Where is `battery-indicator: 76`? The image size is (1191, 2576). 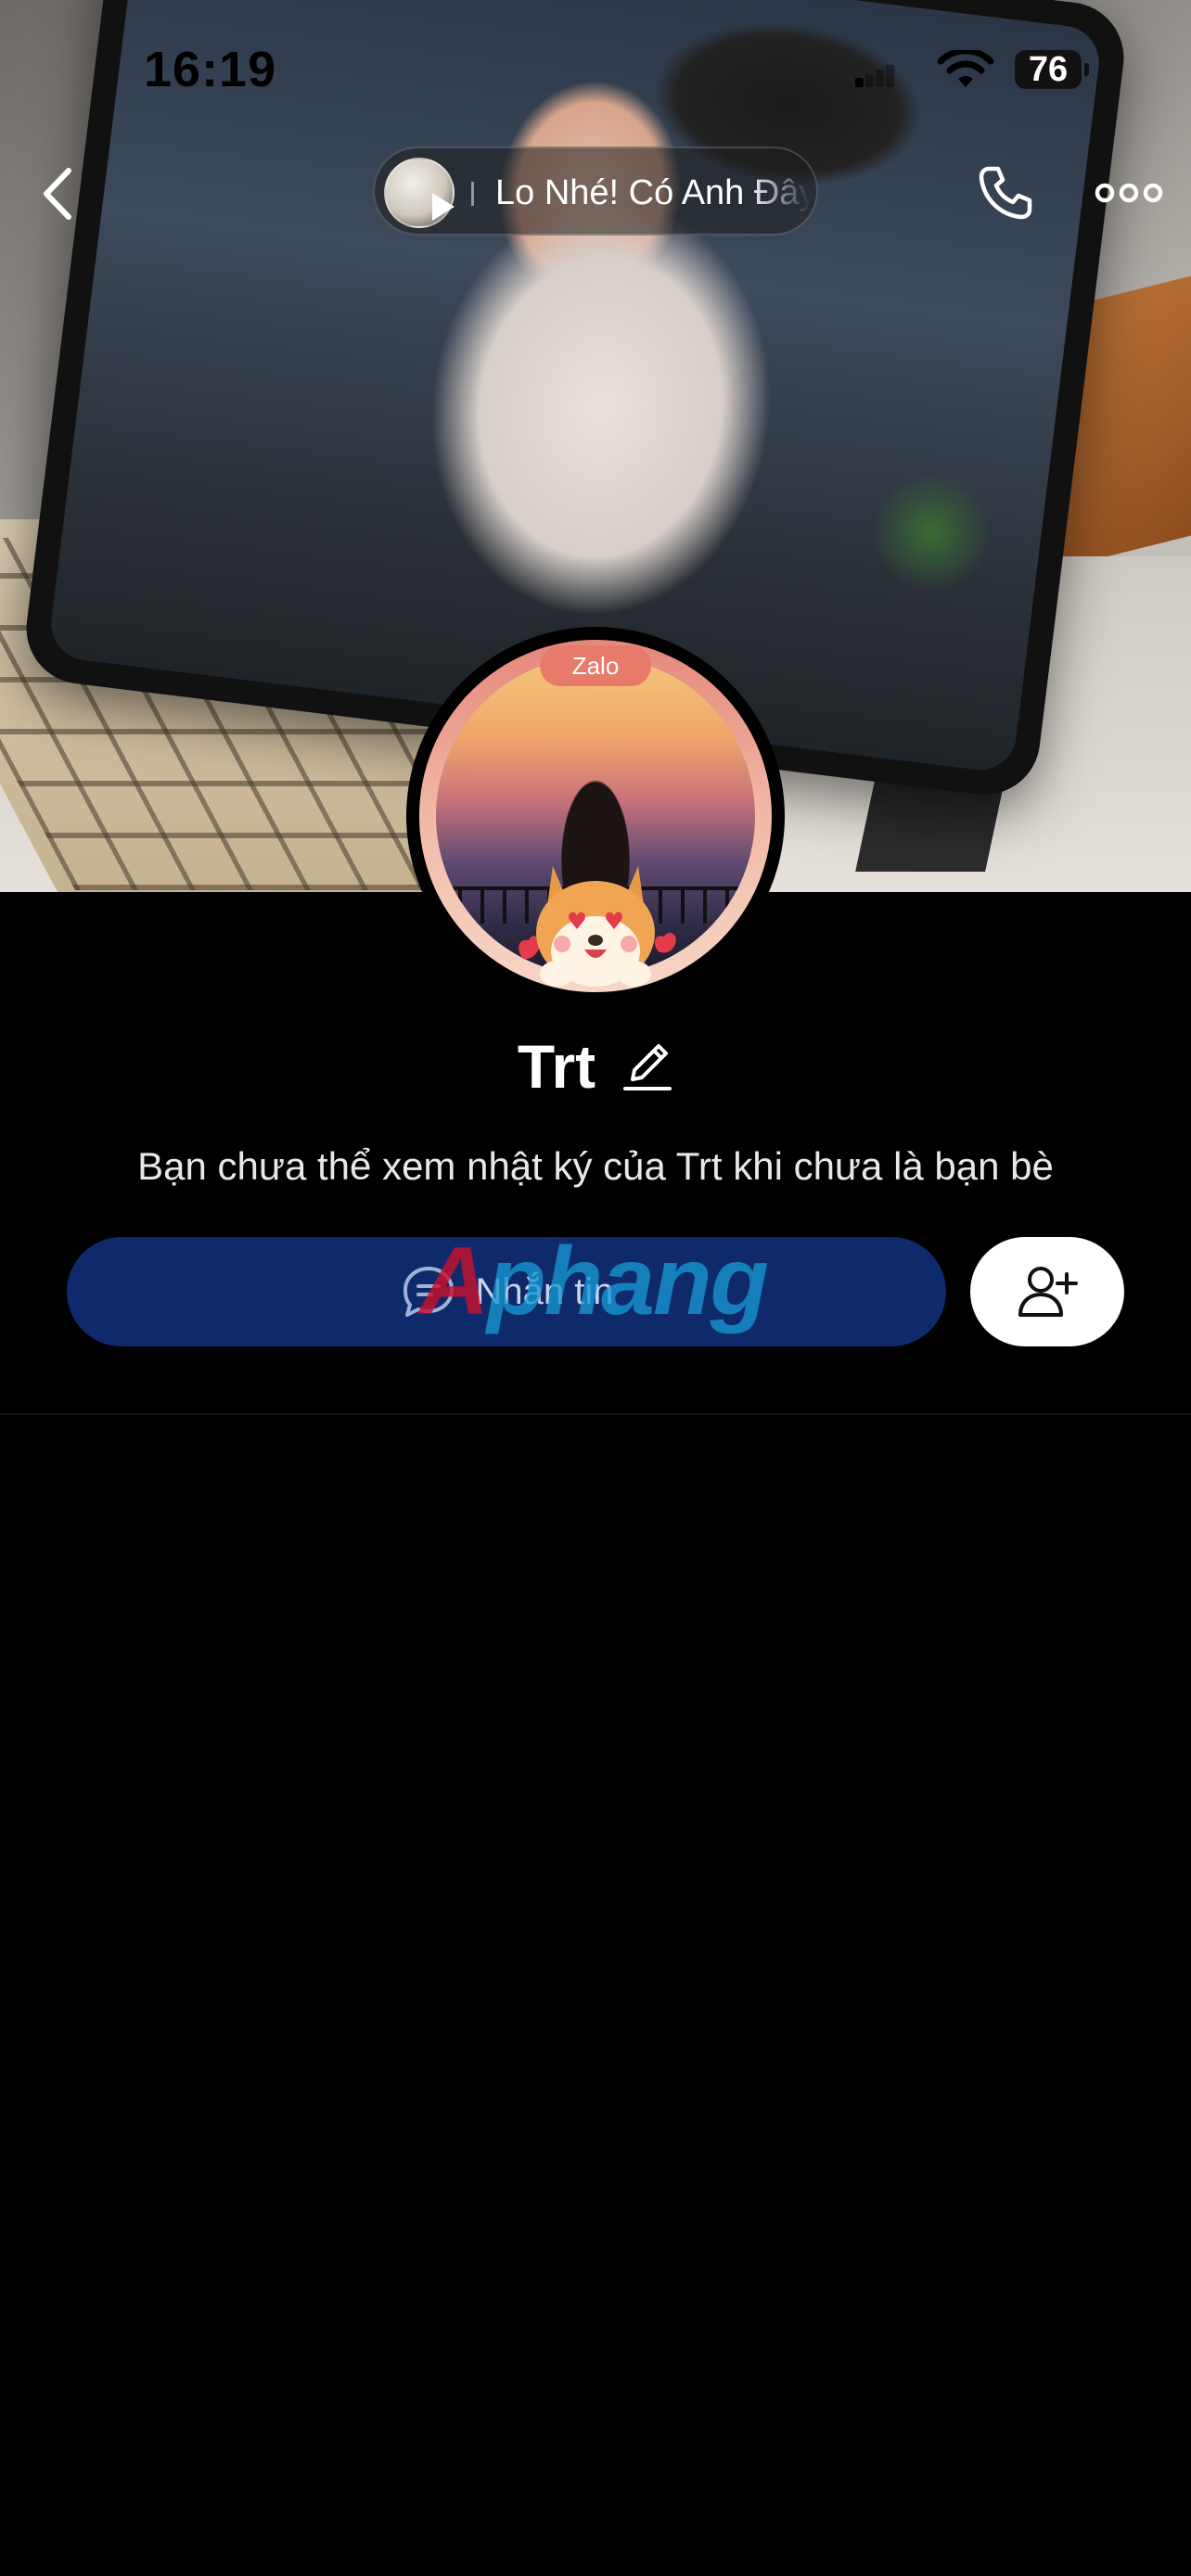 battery-indicator: 76 is located at coordinates (1052, 69).